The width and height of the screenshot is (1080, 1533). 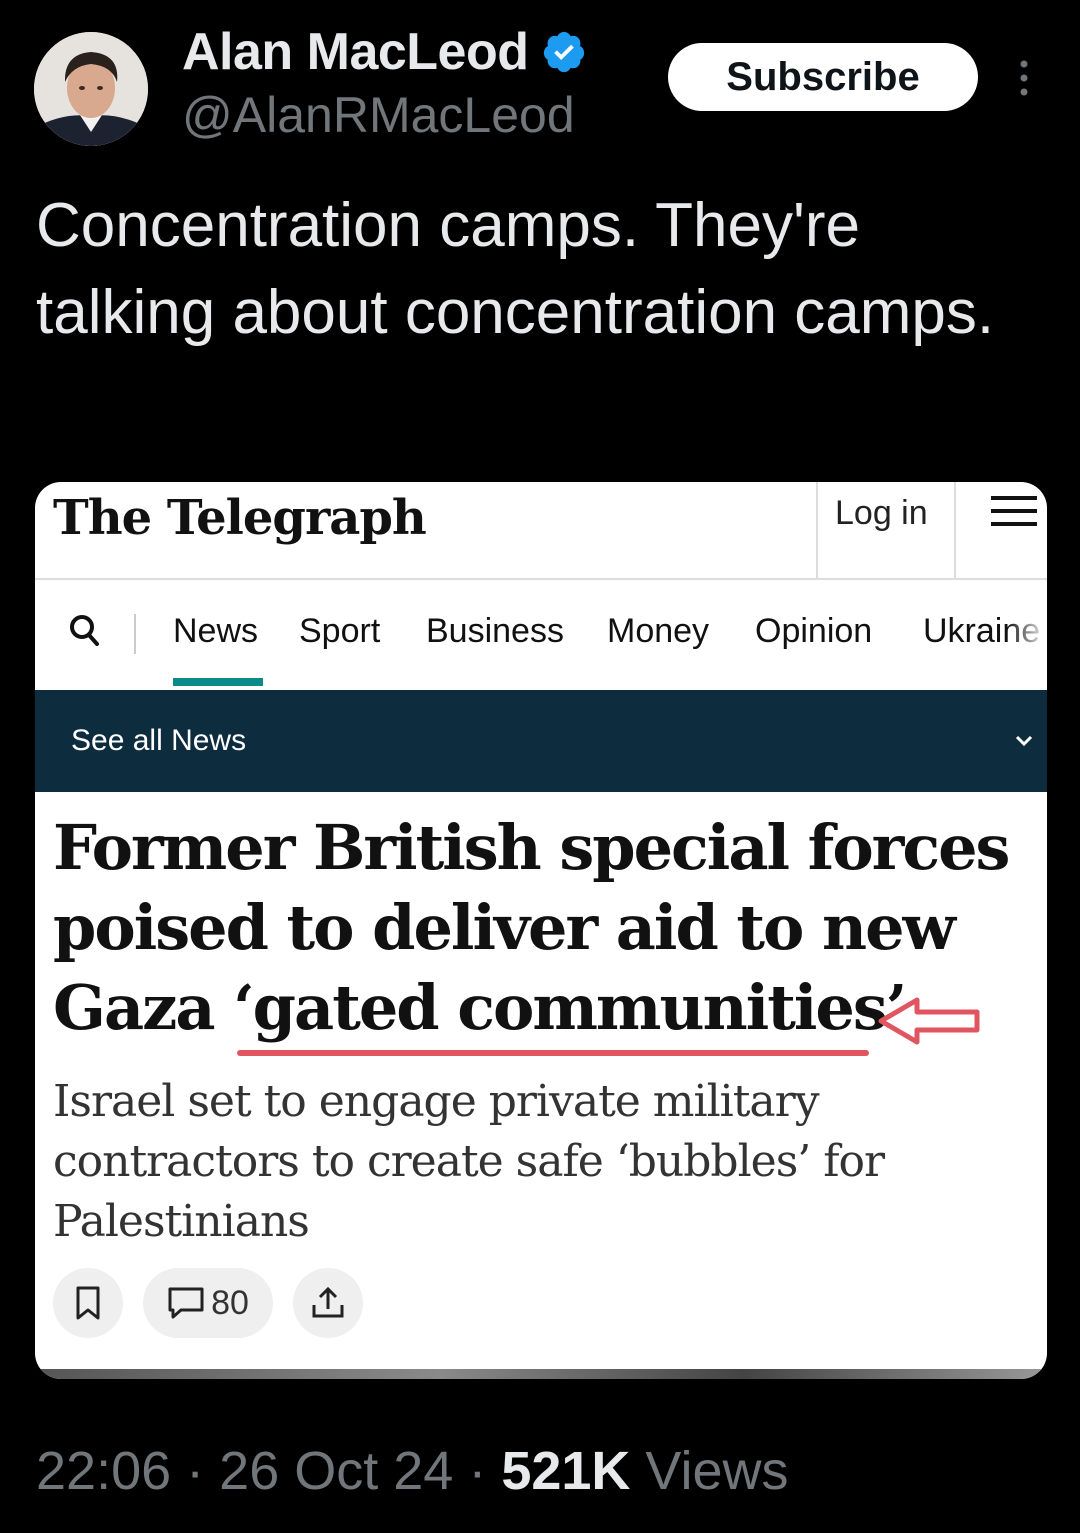 What do you see at coordinates (1027, 635) in the screenshot?
I see `nav-fade` at bounding box center [1027, 635].